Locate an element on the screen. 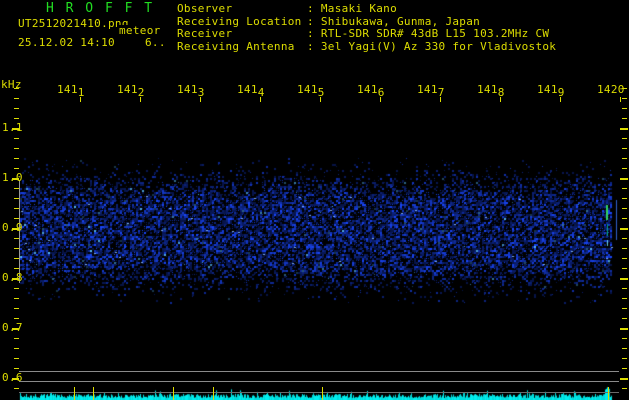  freq-unit-label: kHz is located at coordinates (11, 84).